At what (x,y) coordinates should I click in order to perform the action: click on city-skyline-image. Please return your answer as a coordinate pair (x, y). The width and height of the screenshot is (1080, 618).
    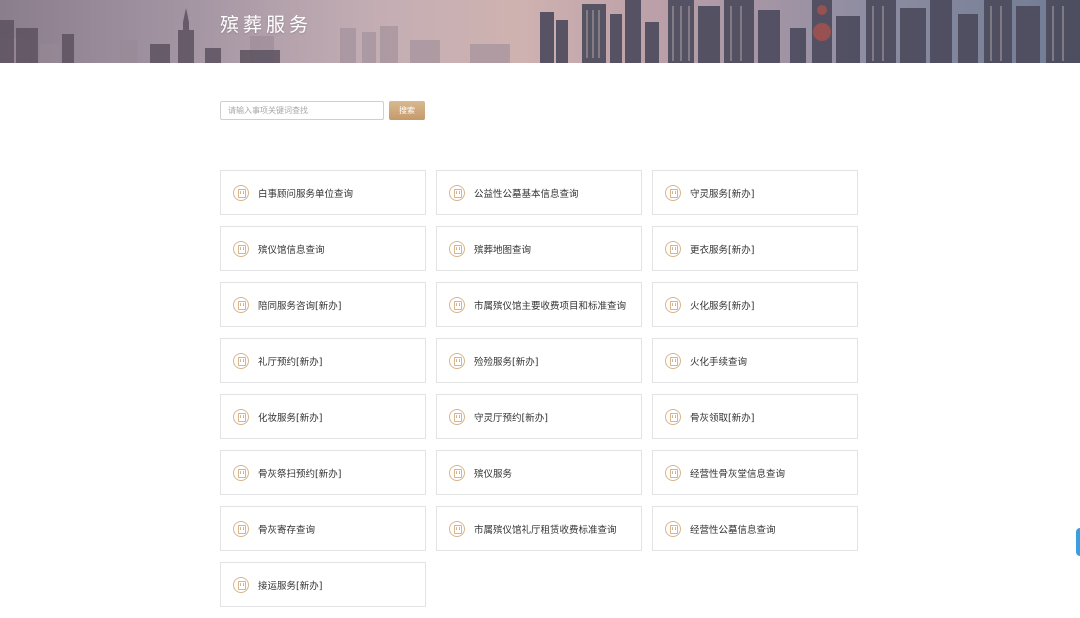
    Looking at the image, I should click on (540, 31).